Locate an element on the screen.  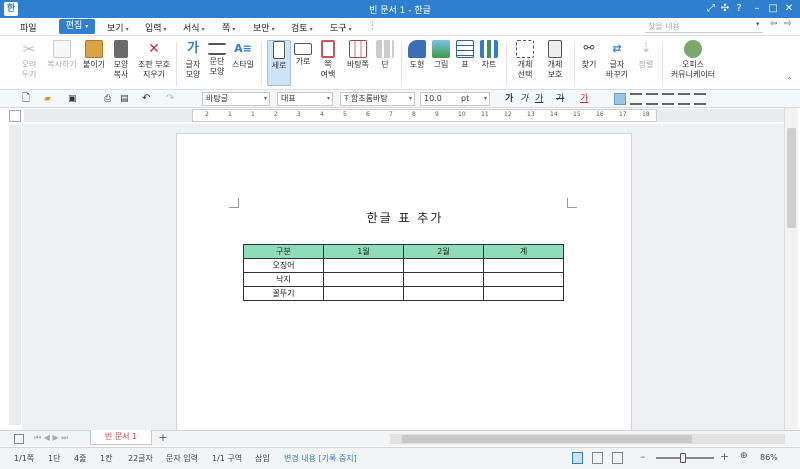
office-communicator-button: 오피스 커뮤니케이터 is located at coordinates (693, 60).